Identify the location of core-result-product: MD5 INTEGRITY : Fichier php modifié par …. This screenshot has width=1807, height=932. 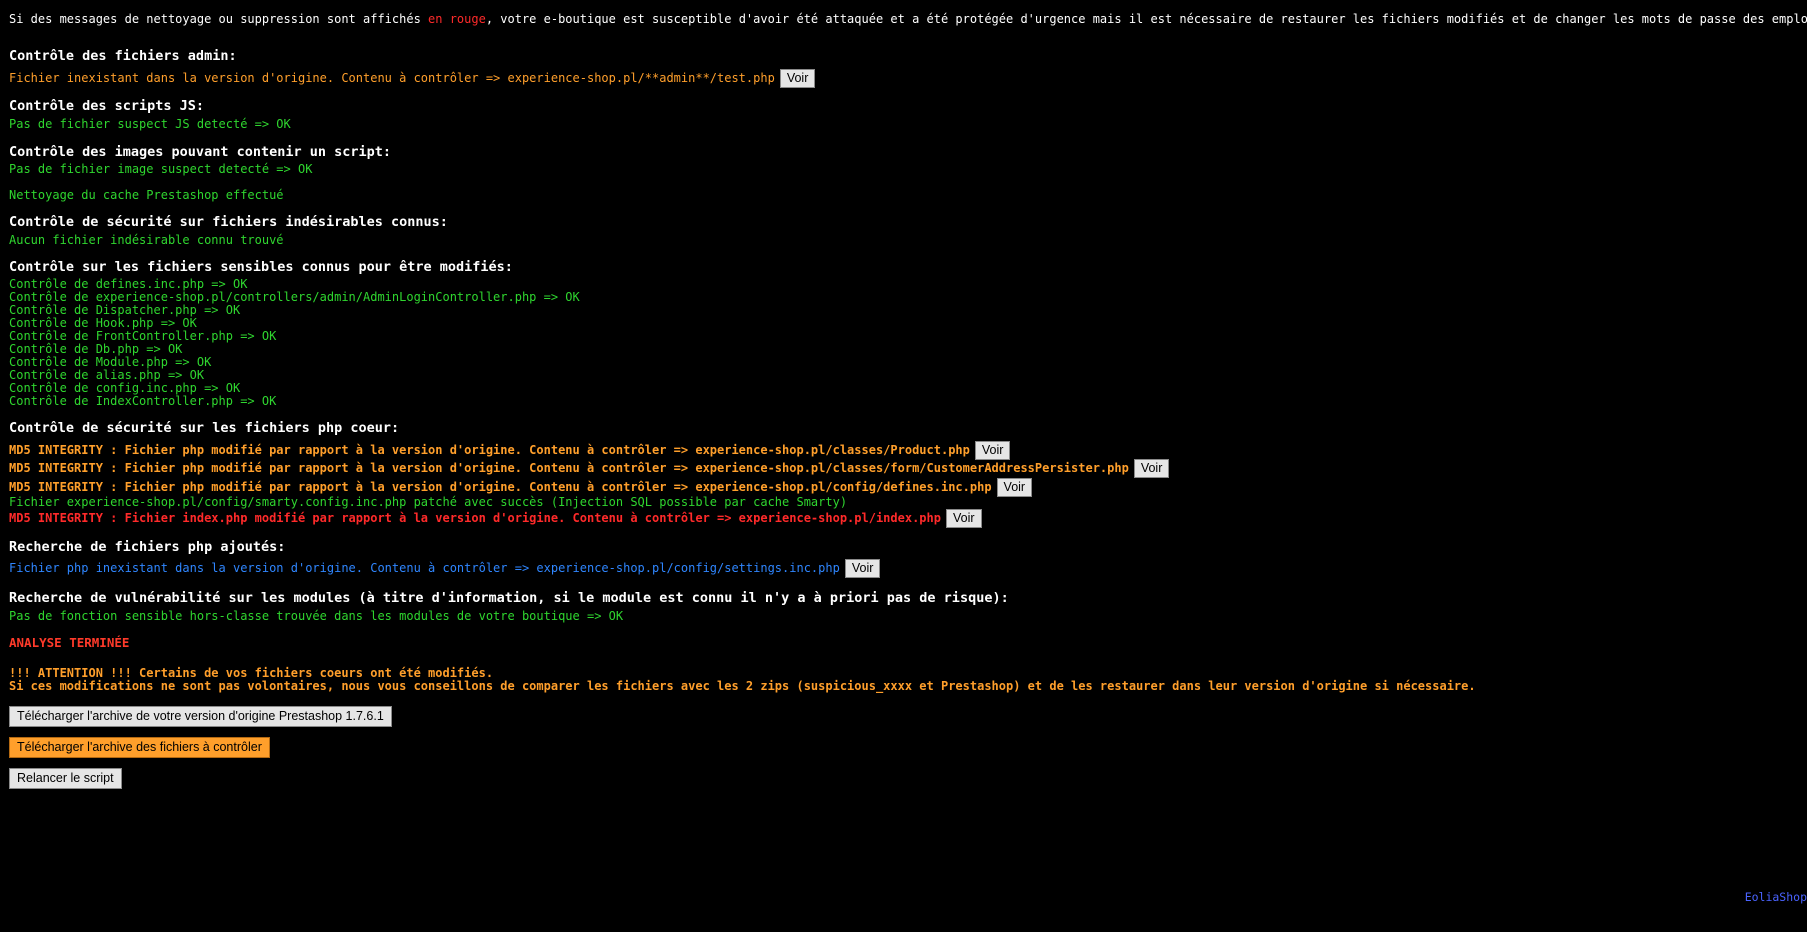
(510, 450).